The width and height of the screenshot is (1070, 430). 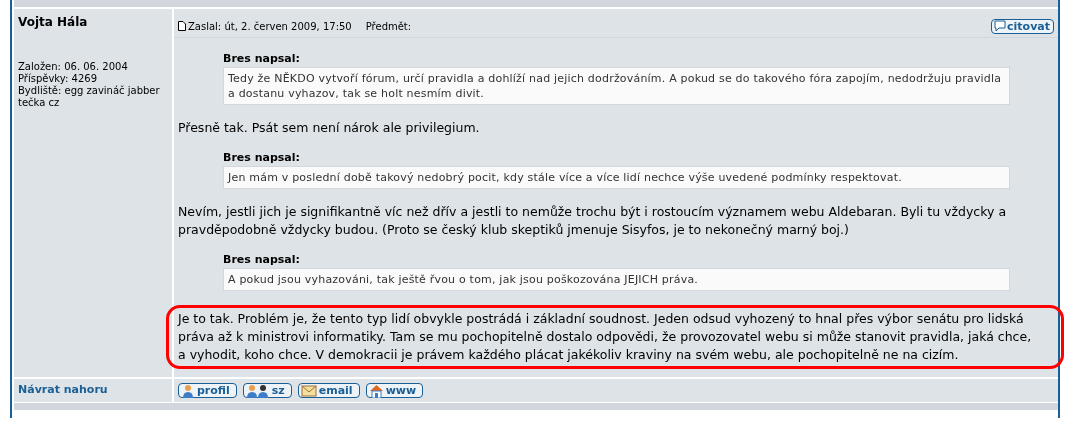 I want to click on www-button: www, so click(x=394, y=390).